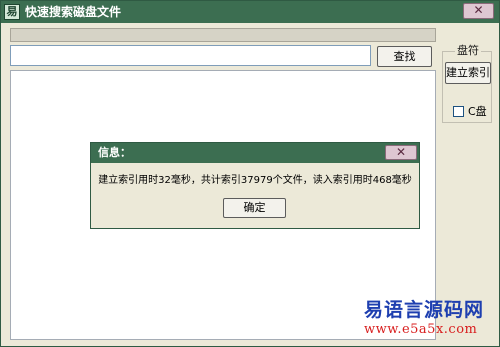 The image size is (500, 347). What do you see at coordinates (458, 111) in the screenshot?
I see `drive-c-checkbox` at bounding box center [458, 111].